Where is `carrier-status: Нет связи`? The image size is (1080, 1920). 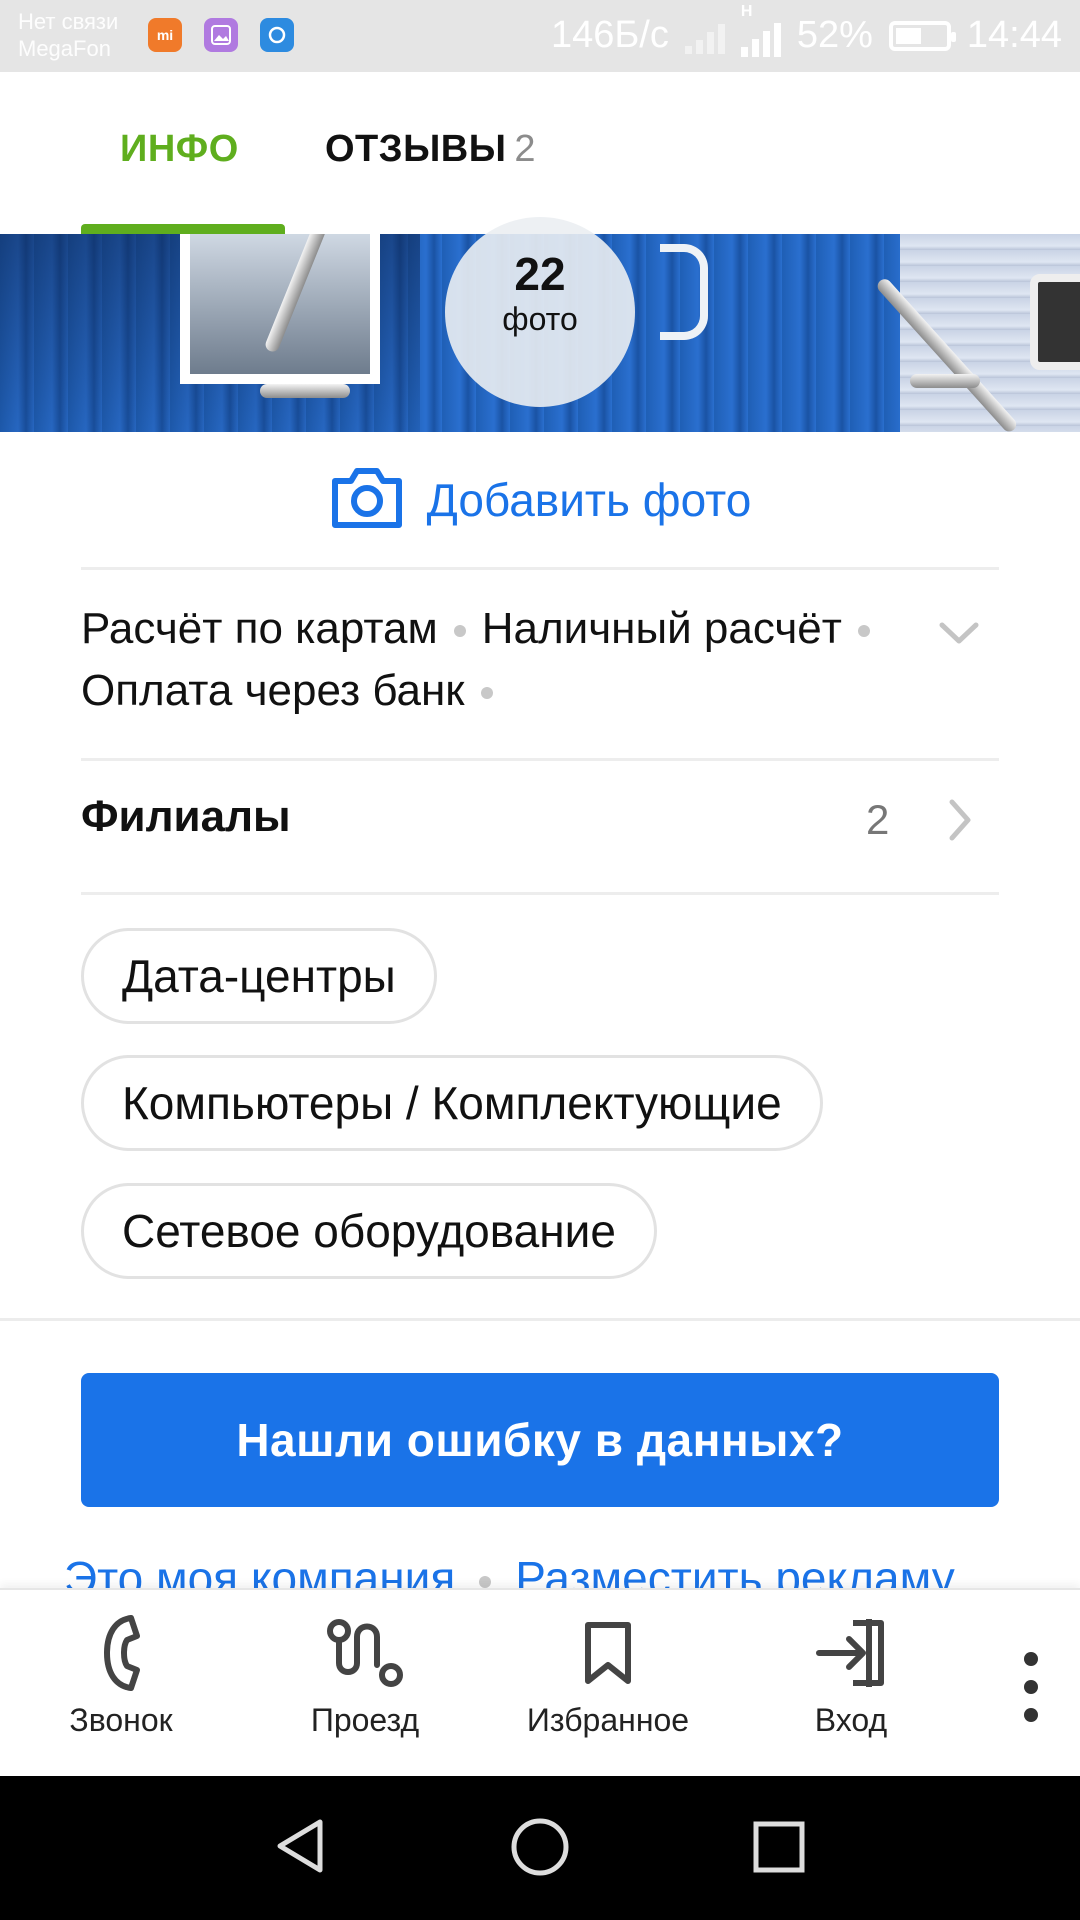
carrier-status: Нет связи is located at coordinates (68, 21).